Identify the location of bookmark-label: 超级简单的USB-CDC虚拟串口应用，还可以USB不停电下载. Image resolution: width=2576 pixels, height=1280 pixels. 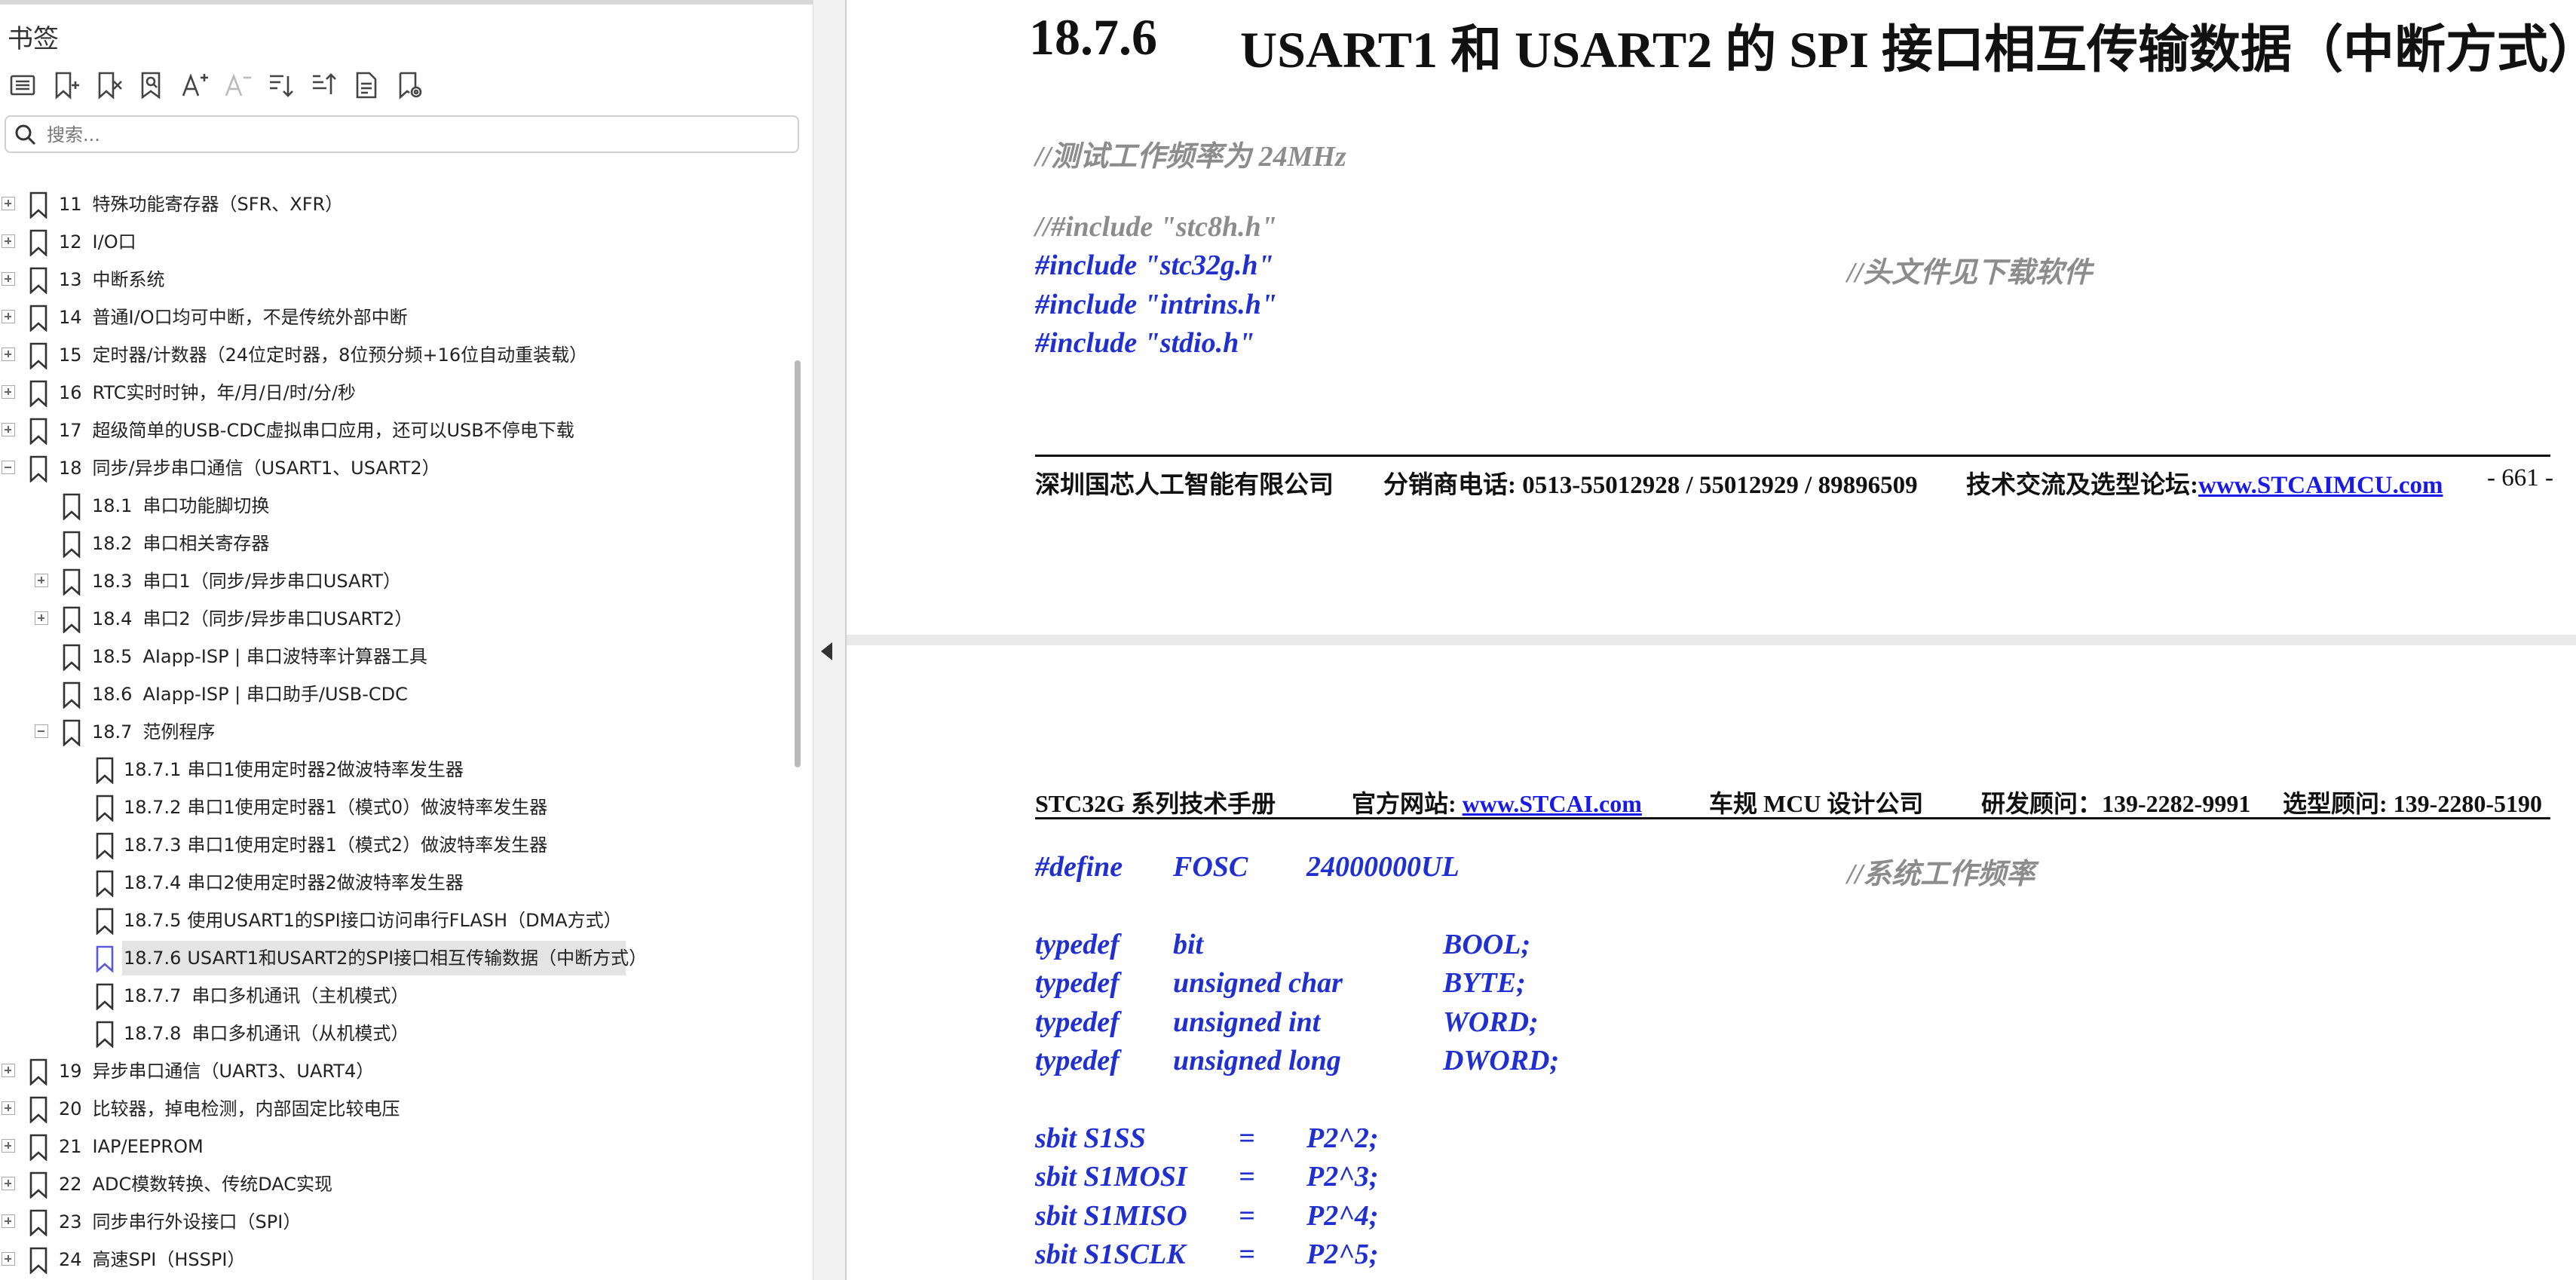
(333, 431).